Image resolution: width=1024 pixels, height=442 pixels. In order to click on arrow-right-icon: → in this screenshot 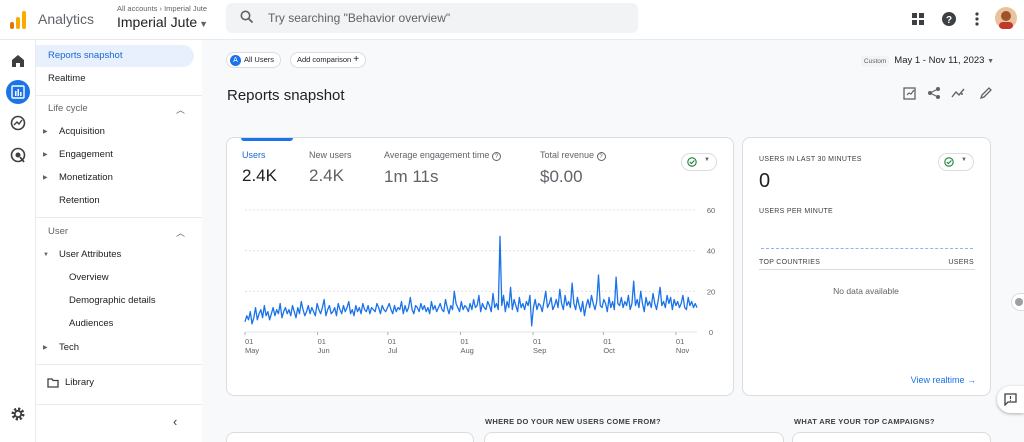, I will do `click(971, 380)`.